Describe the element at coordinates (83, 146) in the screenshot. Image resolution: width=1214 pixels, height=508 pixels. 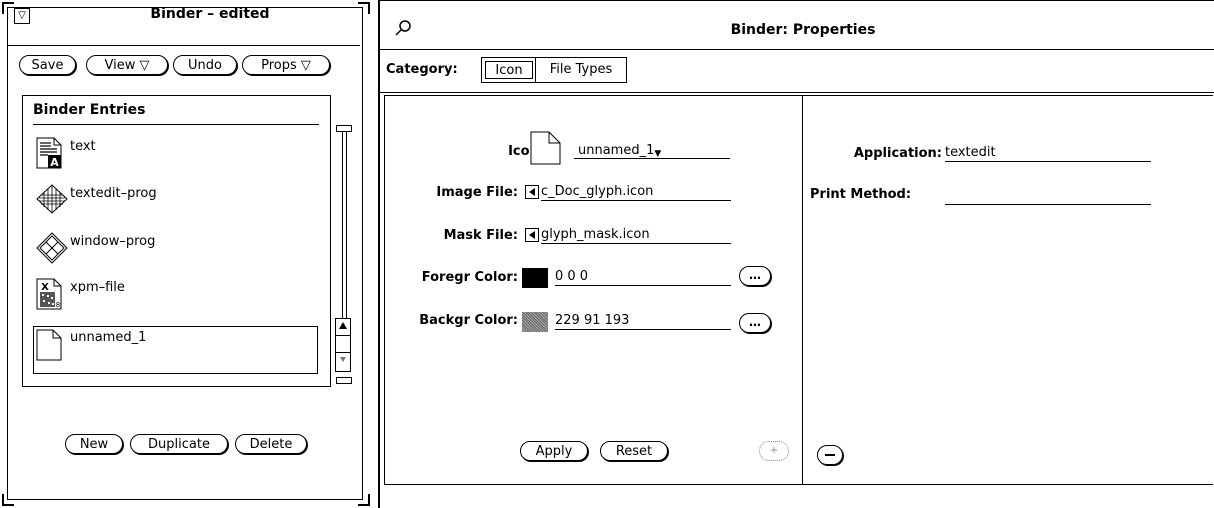
I see `list-item-label: text` at that location.